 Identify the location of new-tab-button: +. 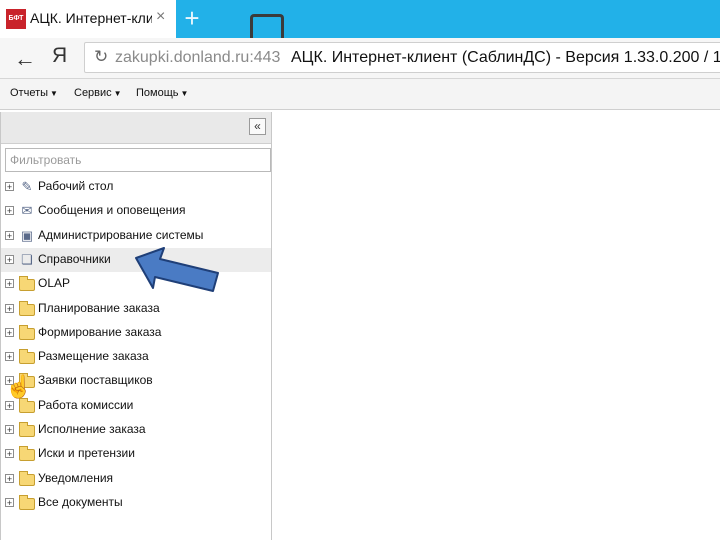
(192, 18).